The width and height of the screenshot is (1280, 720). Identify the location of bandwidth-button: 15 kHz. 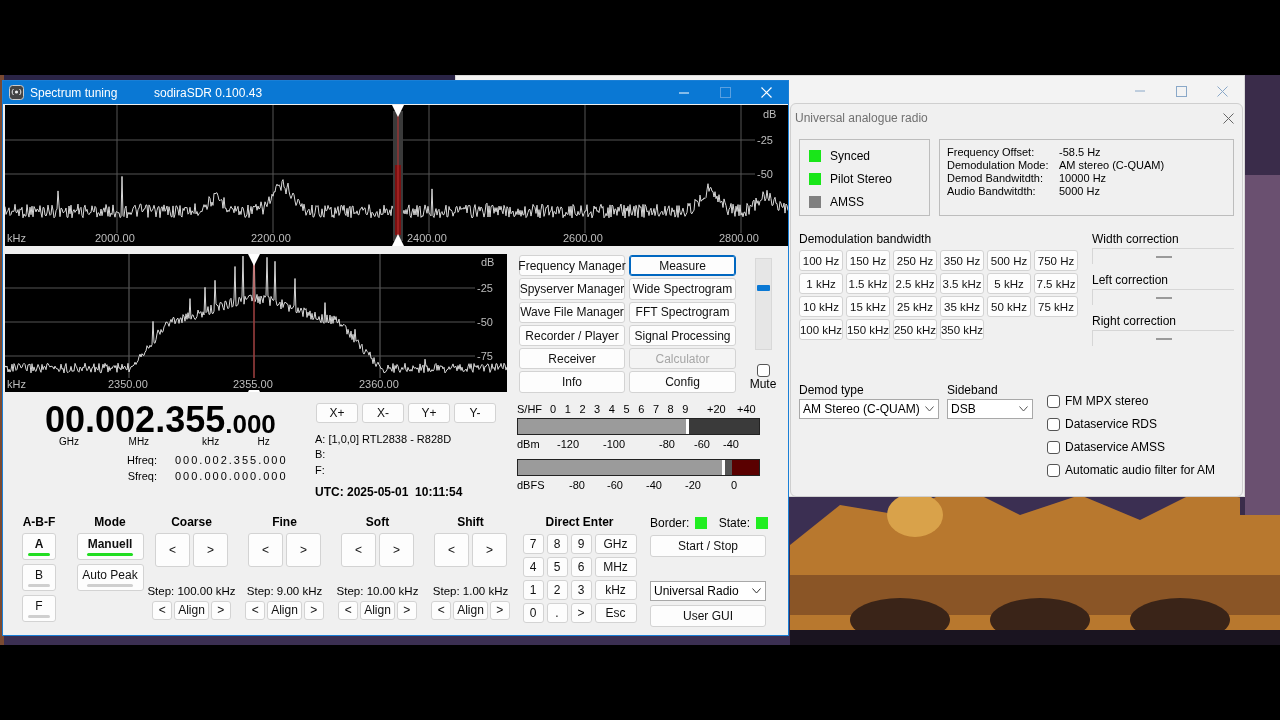
(868, 306).